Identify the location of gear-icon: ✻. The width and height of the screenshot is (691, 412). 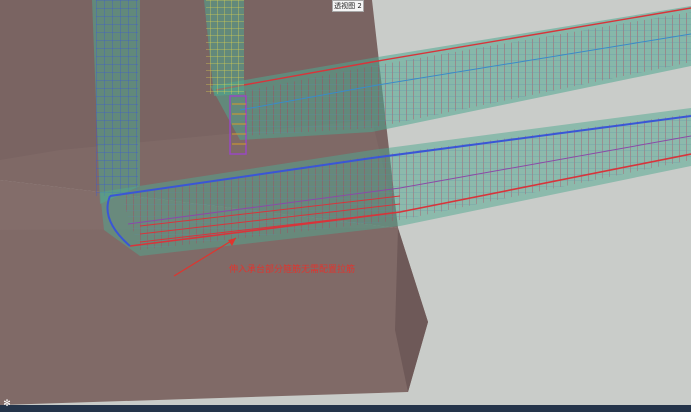
(7, 404).